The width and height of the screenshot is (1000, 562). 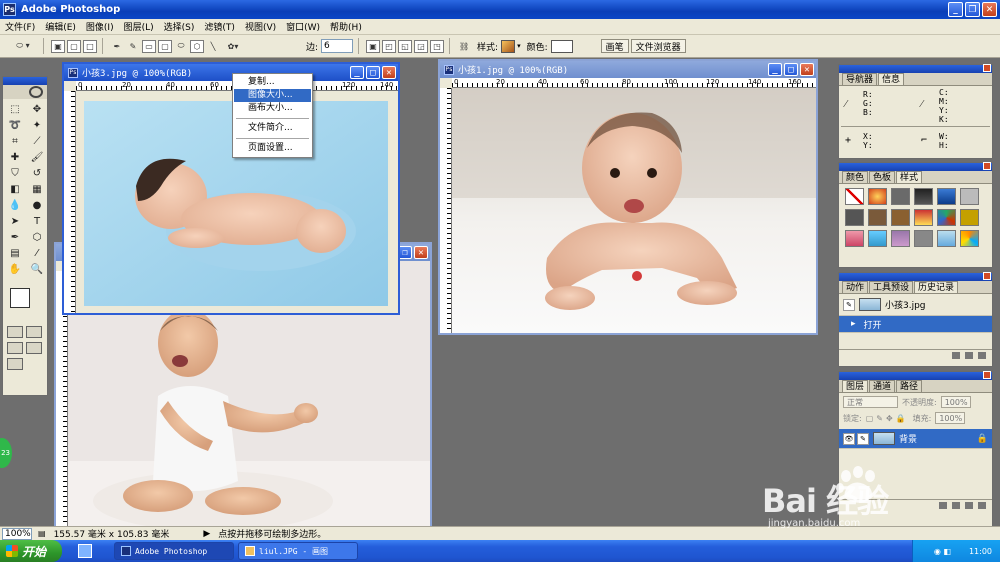 I want to click on document-titlebar: Ps 小孩3.jpg @ 100%(RGB) _ □ ✕, so click(x=231, y=72).